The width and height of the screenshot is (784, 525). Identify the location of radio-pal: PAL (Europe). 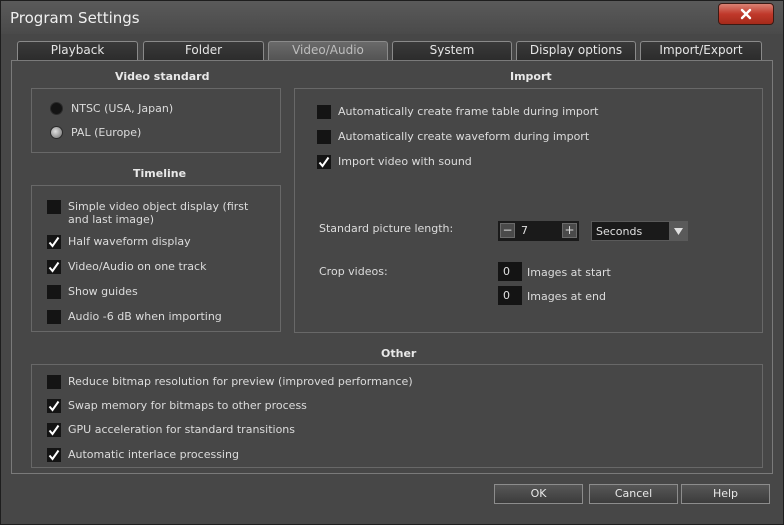
(95, 132).